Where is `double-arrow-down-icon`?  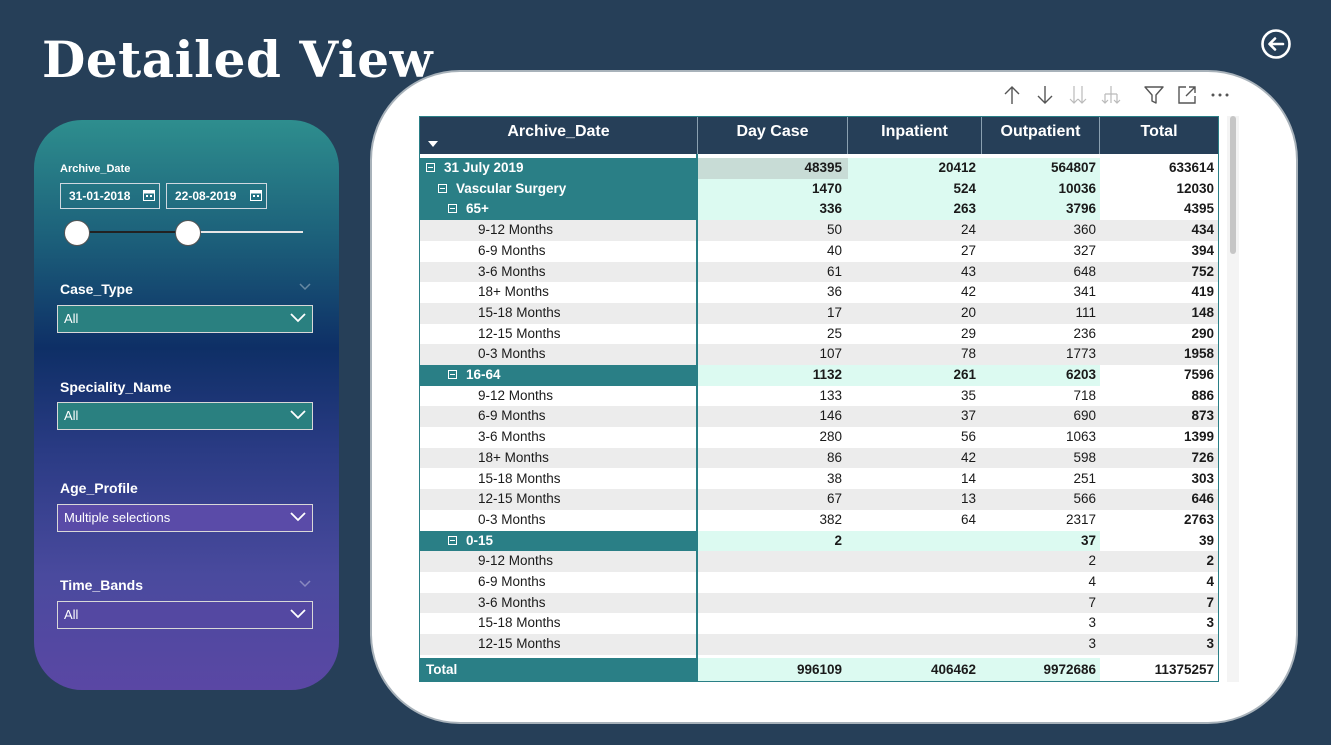 double-arrow-down-icon is located at coordinates (1078, 95).